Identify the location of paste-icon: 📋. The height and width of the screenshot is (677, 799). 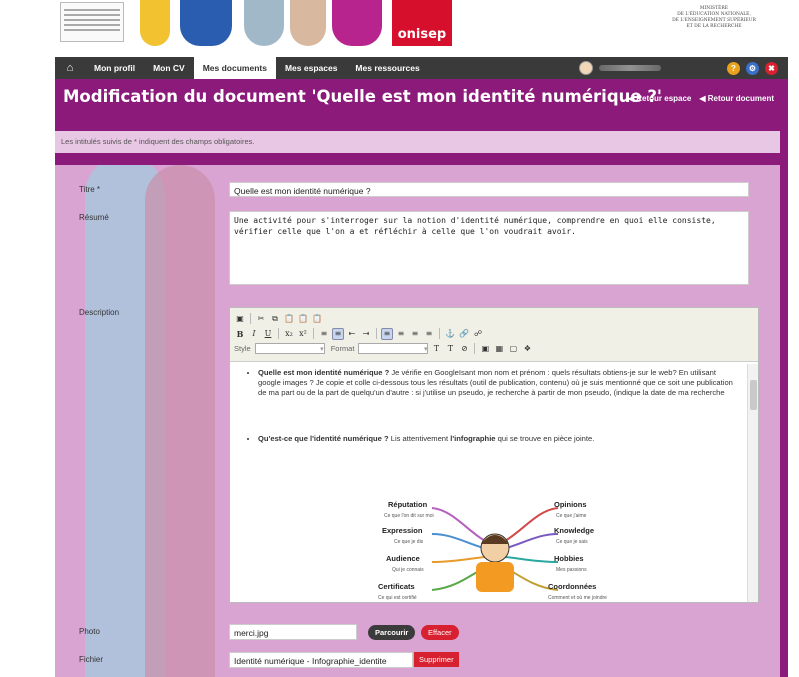
(289, 319).